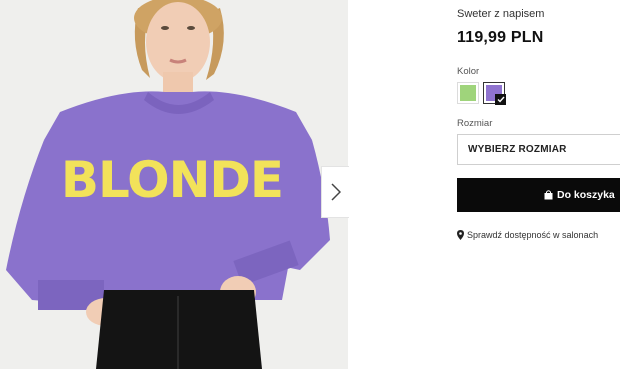 This screenshot has height=369, width=620. Describe the element at coordinates (460, 235) in the screenshot. I see `location-pin-icon` at that location.